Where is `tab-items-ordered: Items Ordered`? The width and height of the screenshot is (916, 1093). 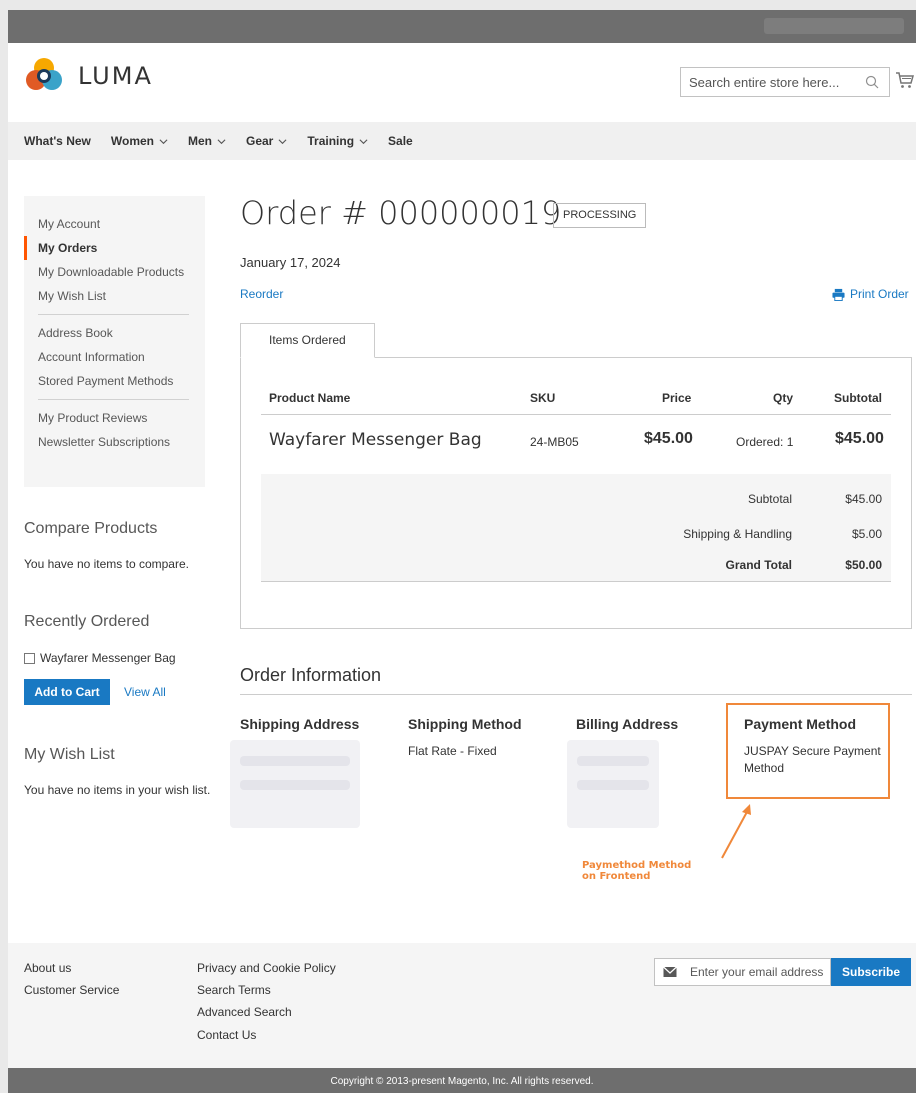
tab-items-ordered: Items Ordered is located at coordinates (307, 340).